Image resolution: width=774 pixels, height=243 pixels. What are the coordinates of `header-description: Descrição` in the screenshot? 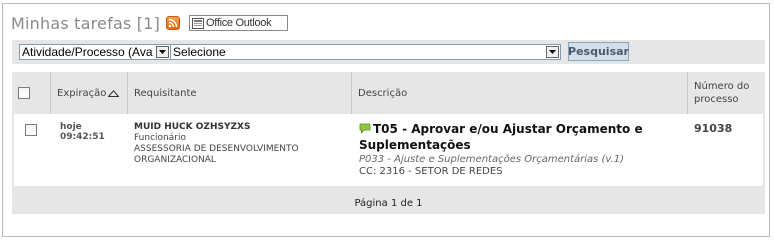 It's located at (520, 93).